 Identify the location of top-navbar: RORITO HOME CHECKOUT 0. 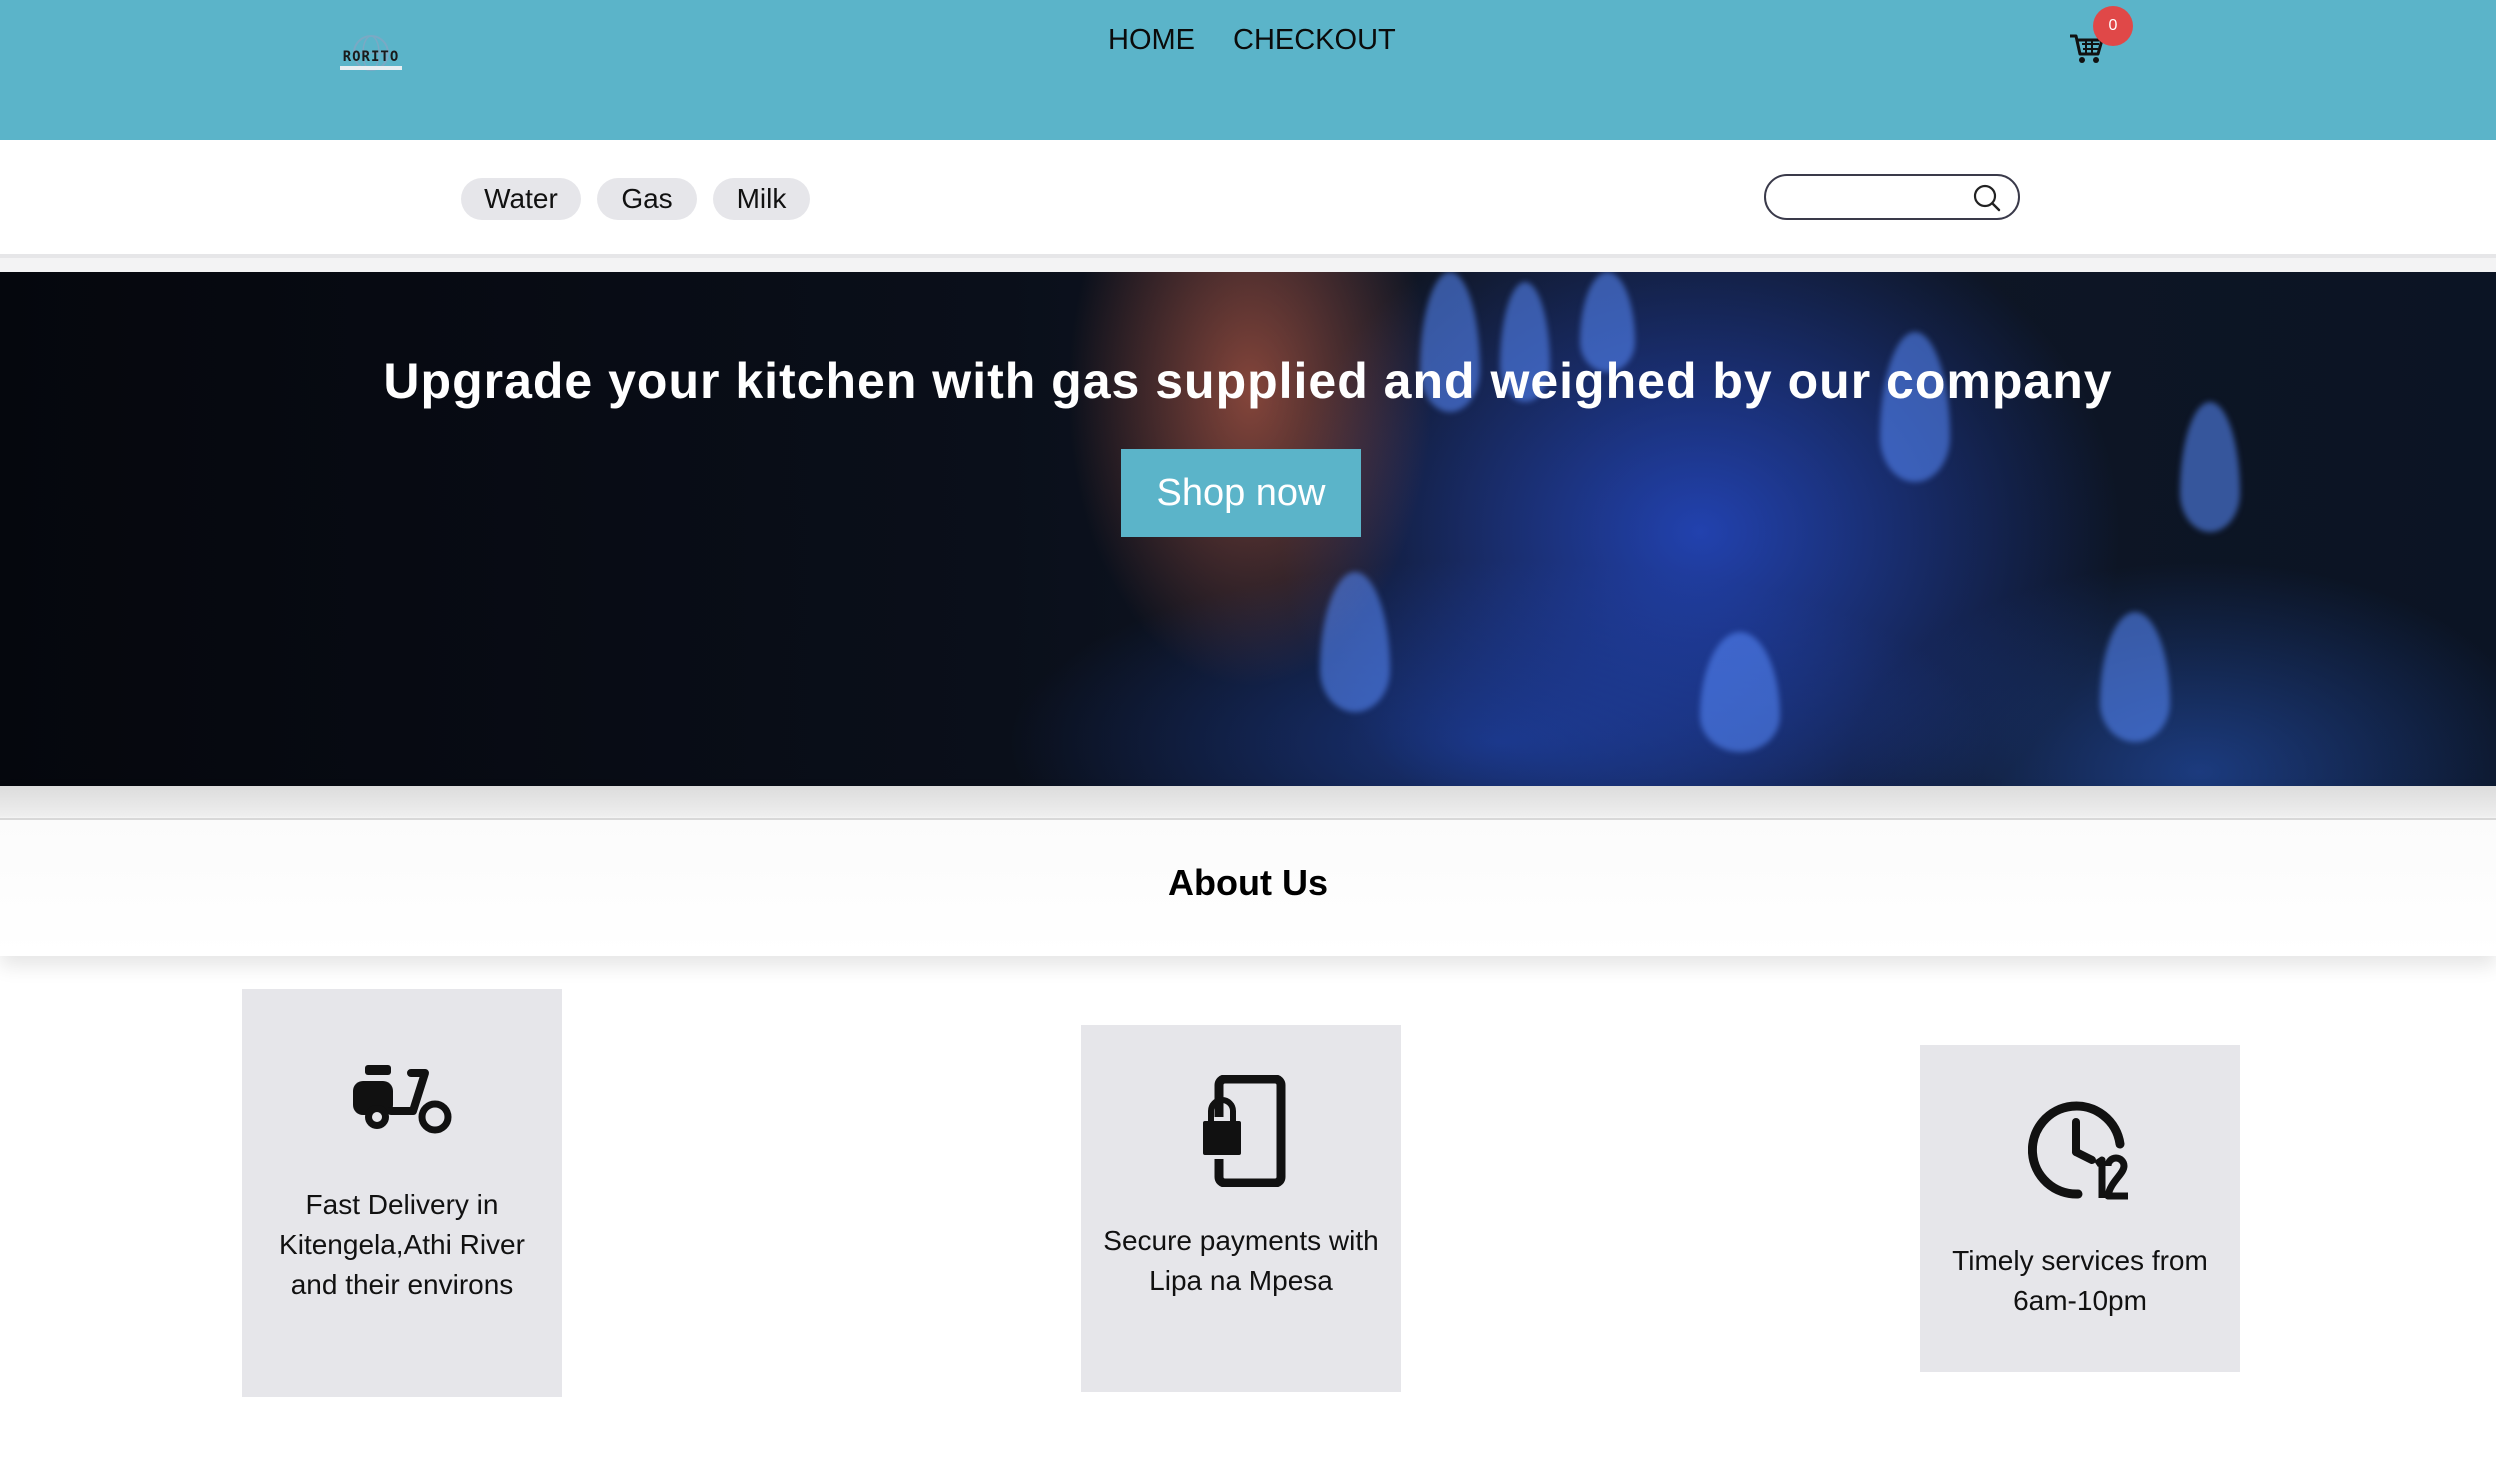
(1248, 70).